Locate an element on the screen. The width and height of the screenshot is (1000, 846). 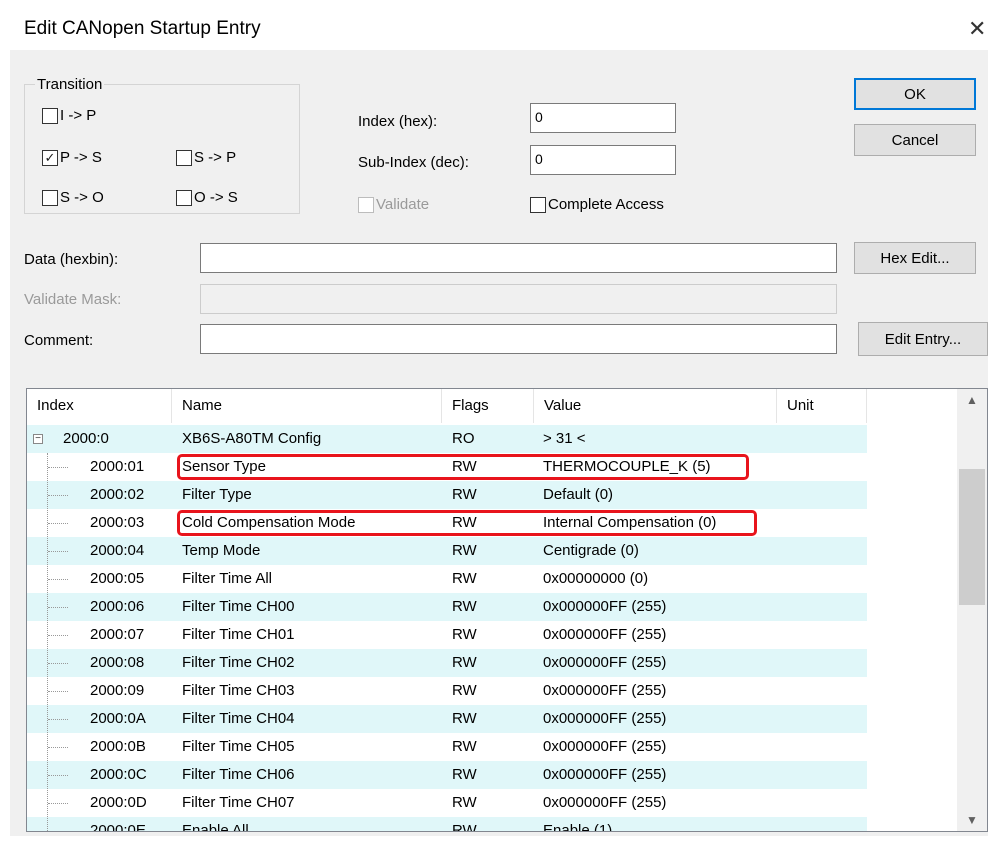
data-label: Data (hexbin): is located at coordinates (71, 259).